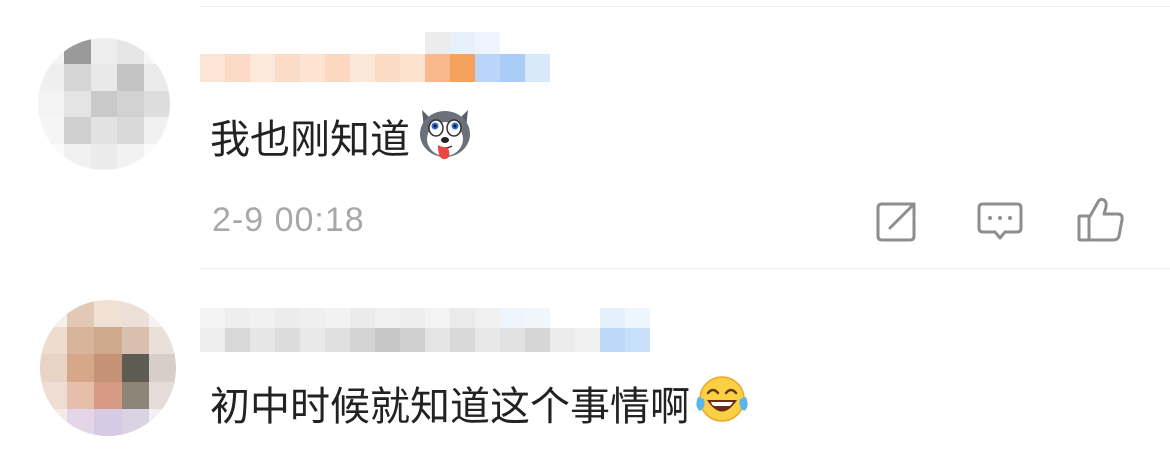 The height and width of the screenshot is (459, 1170). Describe the element at coordinates (1101, 219) in the screenshot. I see `thumbs-up-icon` at that location.